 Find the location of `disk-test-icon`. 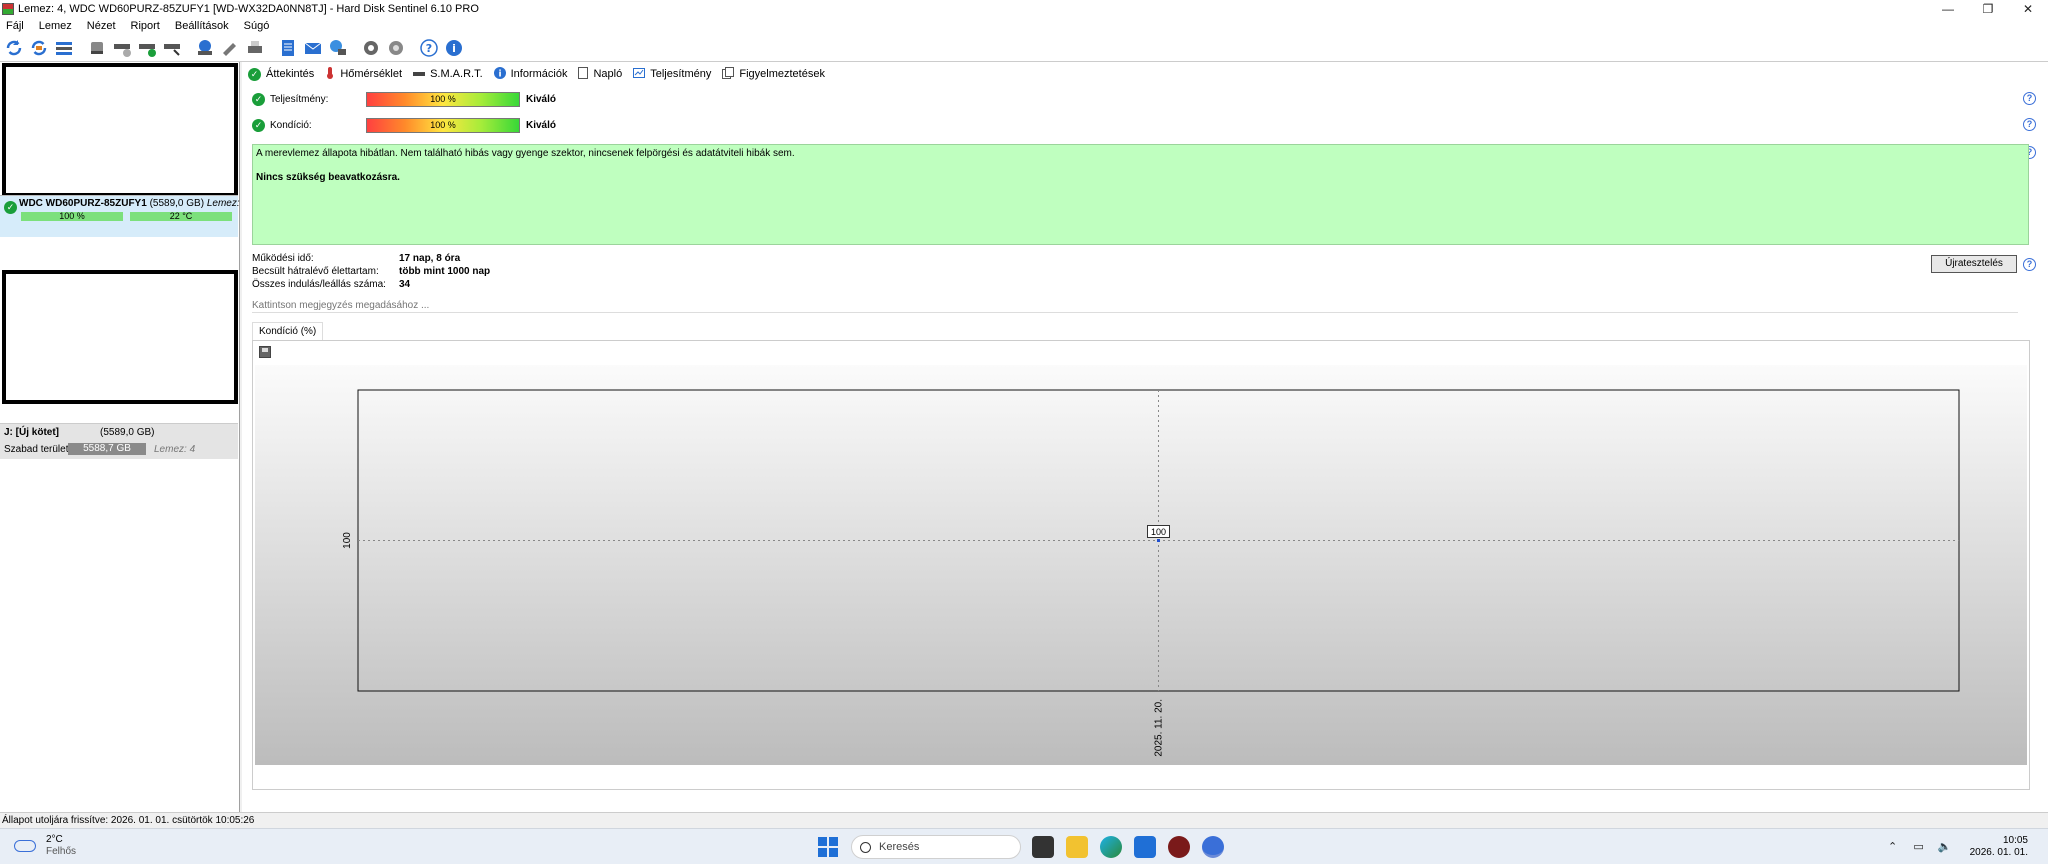

disk-test-icon is located at coordinates (122, 48).